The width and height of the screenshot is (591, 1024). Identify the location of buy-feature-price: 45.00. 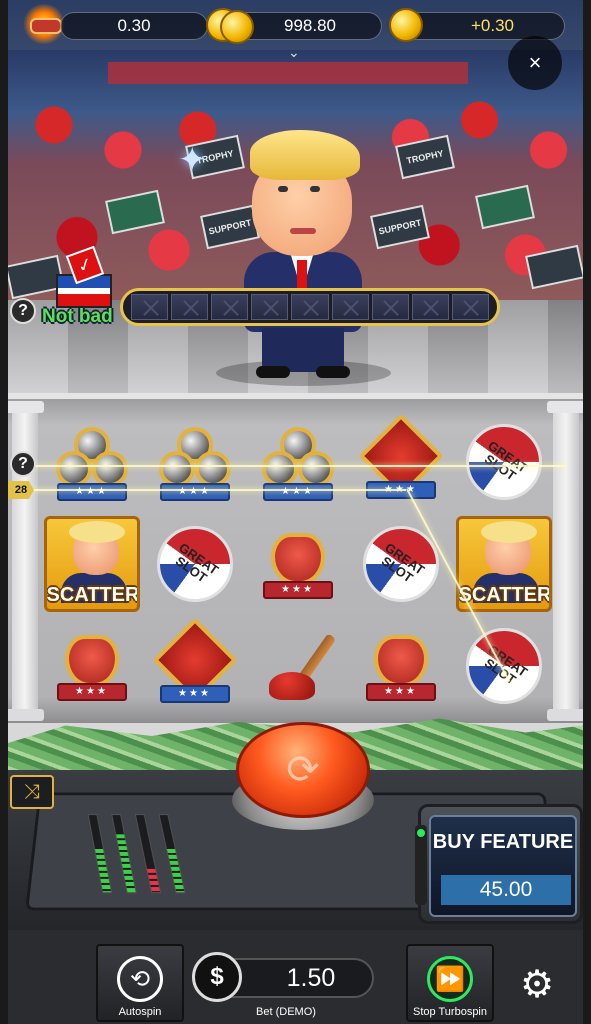
(506, 890).